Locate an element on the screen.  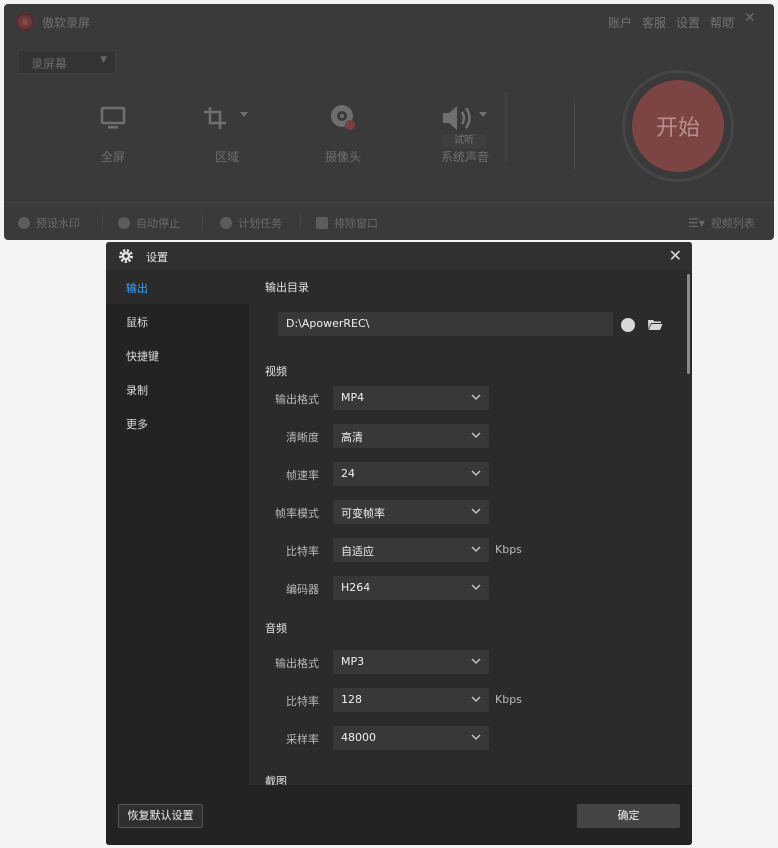
menu-support: 客服 is located at coordinates (654, 22).